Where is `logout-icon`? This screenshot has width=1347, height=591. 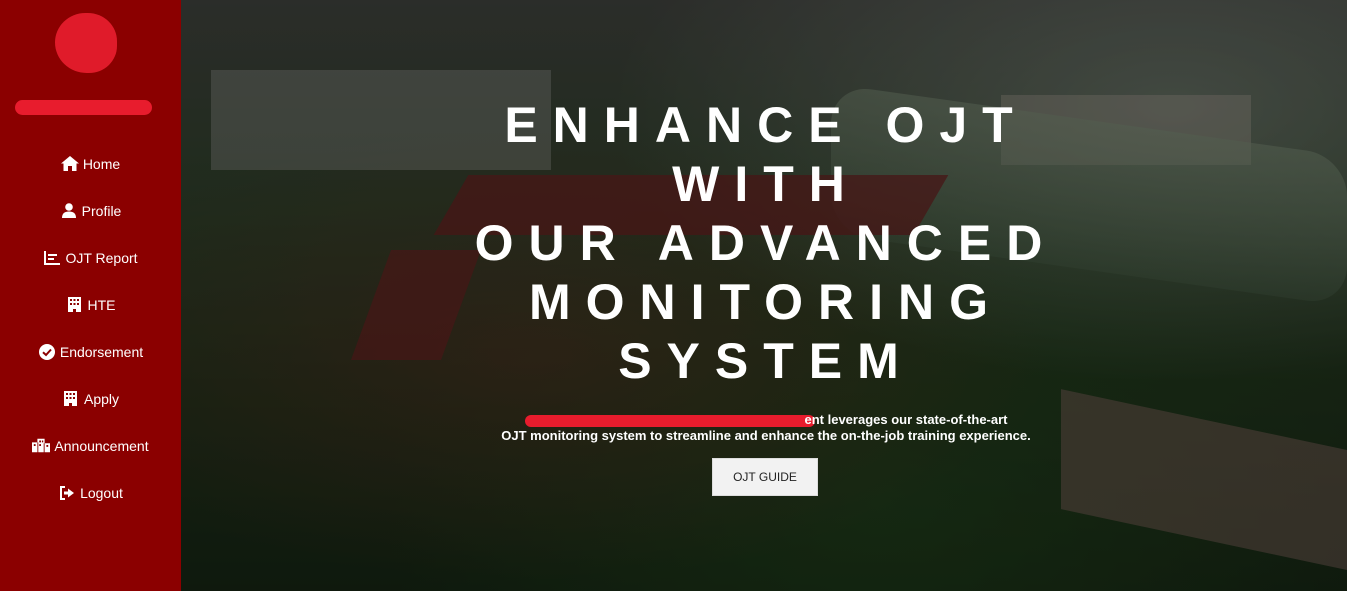
logout-icon is located at coordinates (67, 493).